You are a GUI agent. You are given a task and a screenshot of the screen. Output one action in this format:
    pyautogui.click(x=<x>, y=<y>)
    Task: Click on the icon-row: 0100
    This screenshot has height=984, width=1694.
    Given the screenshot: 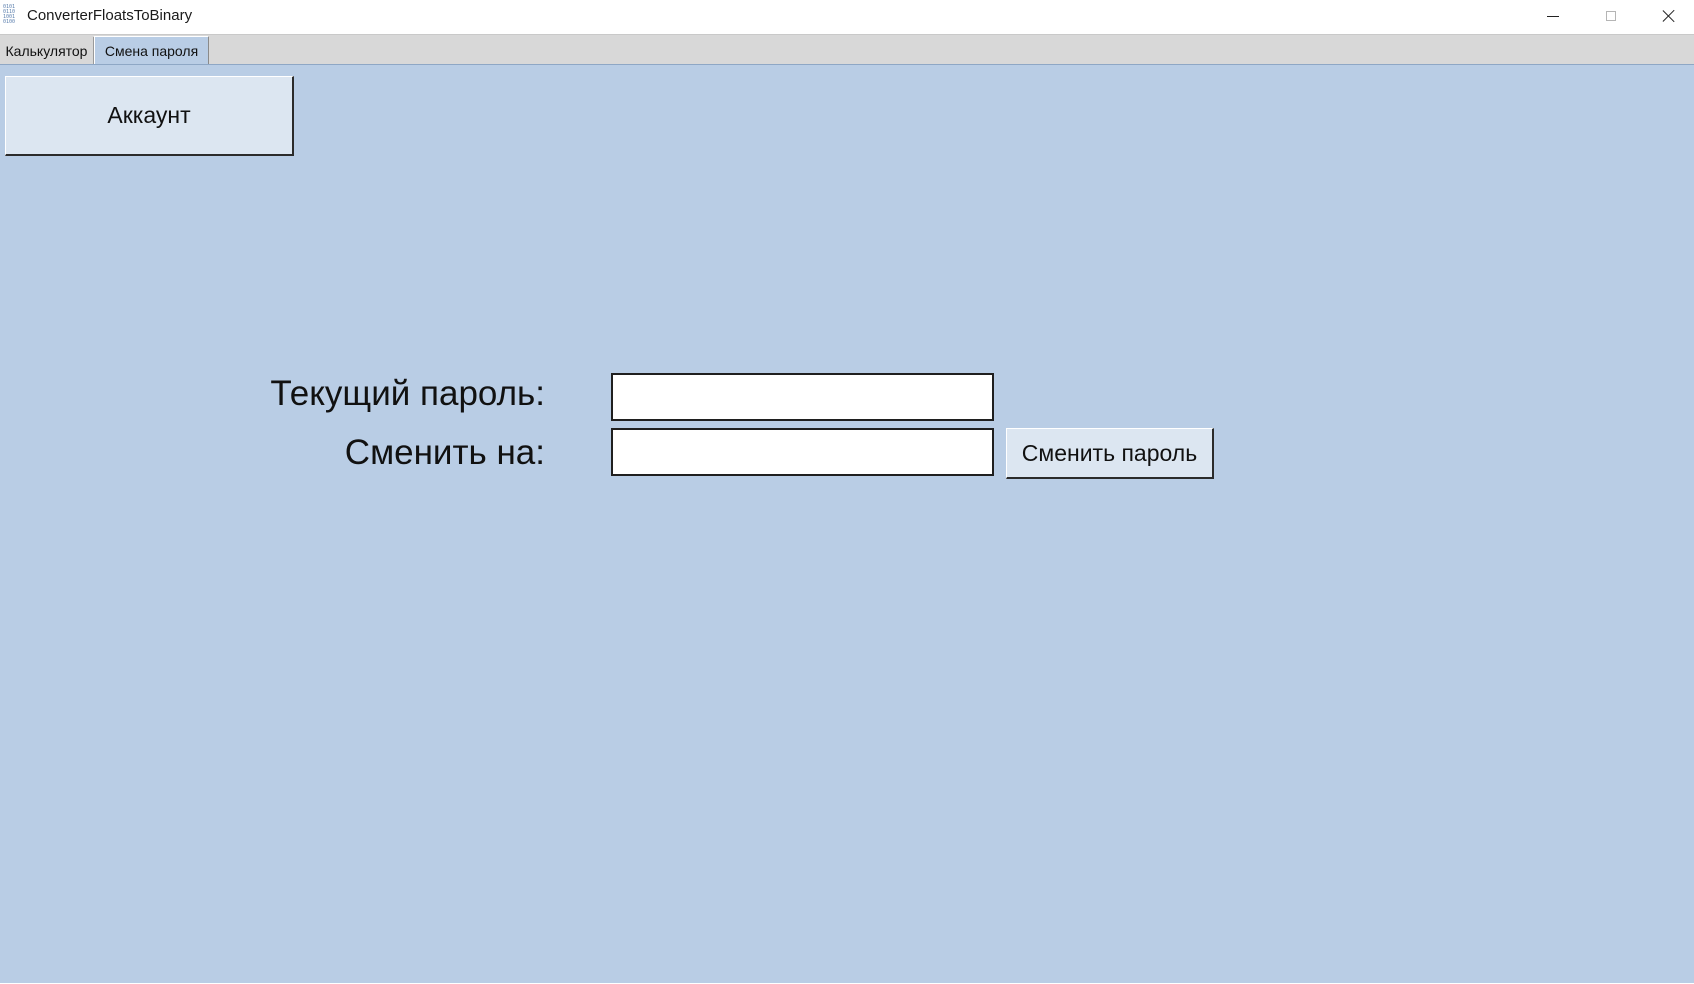 What is the action you would take?
    pyautogui.click(x=9, y=22)
    